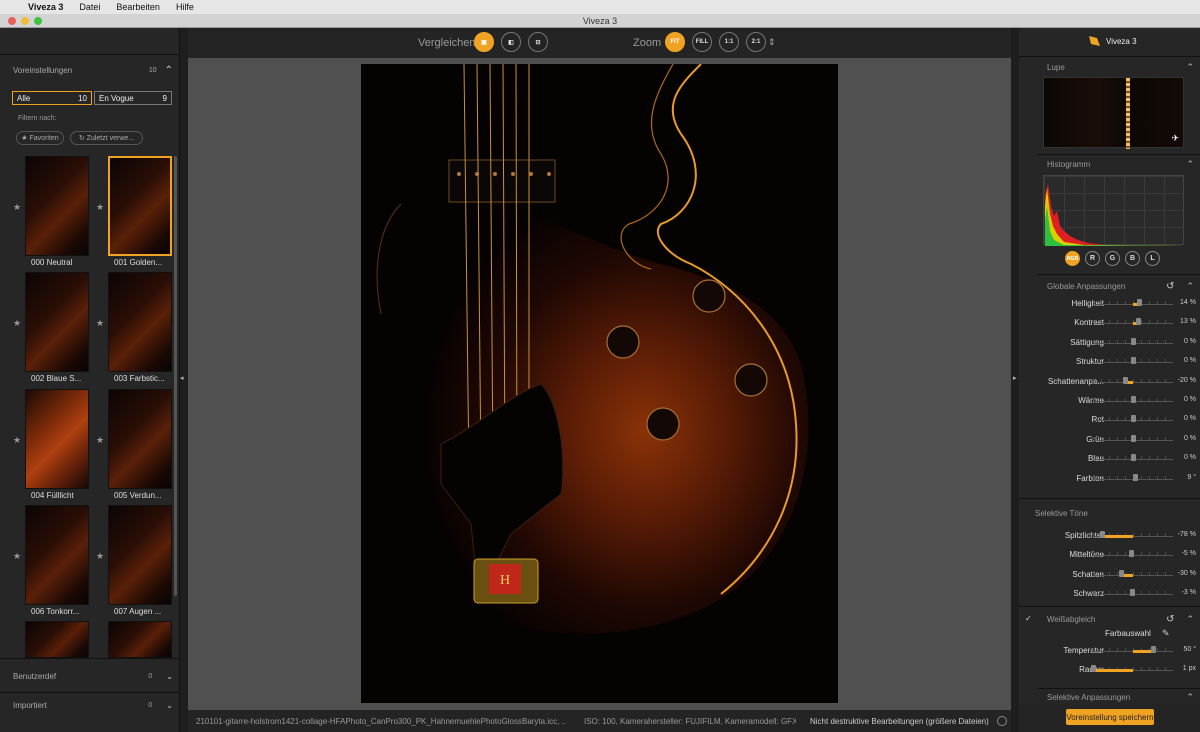 The width and height of the screenshot is (1200, 732). Describe the element at coordinates (702, 42) in the screenshot. I see `zoom-fill-button: FILL` at that location.